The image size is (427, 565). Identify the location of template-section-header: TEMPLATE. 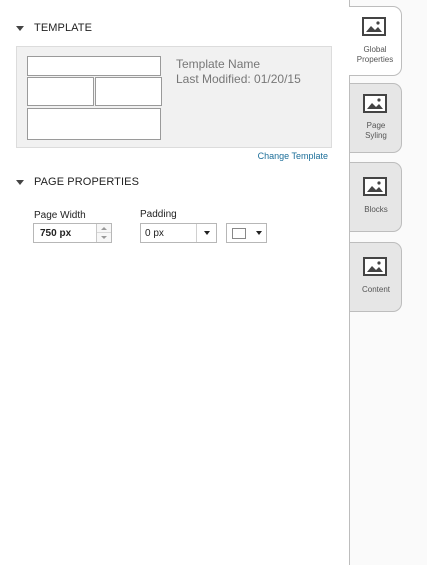
(54, 28).